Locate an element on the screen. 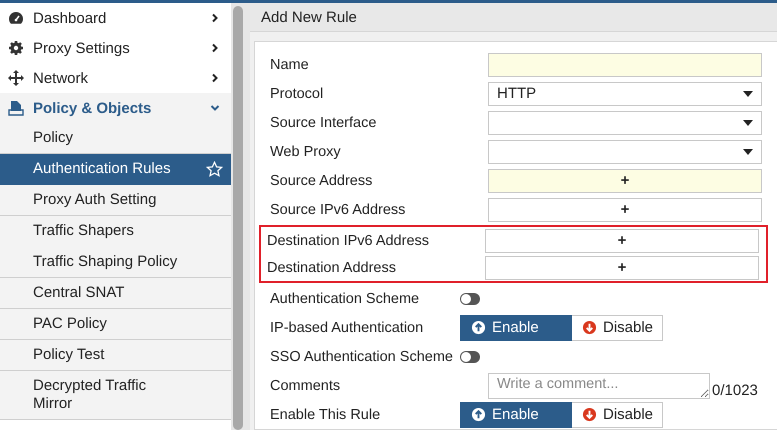 The height and width of the screenshot is (430, 777). star-icon is located at coordinates (214, 169).